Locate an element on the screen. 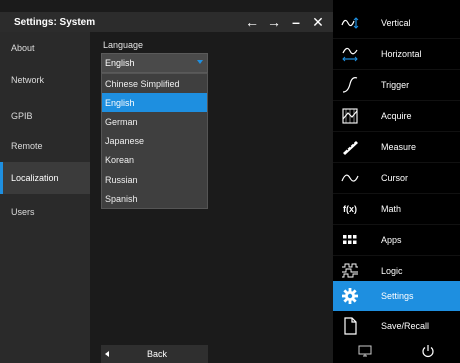 The height and width of the screenshot is (363, 460). toolbar-item-label: Cursor is located at coordinates (395, 178).